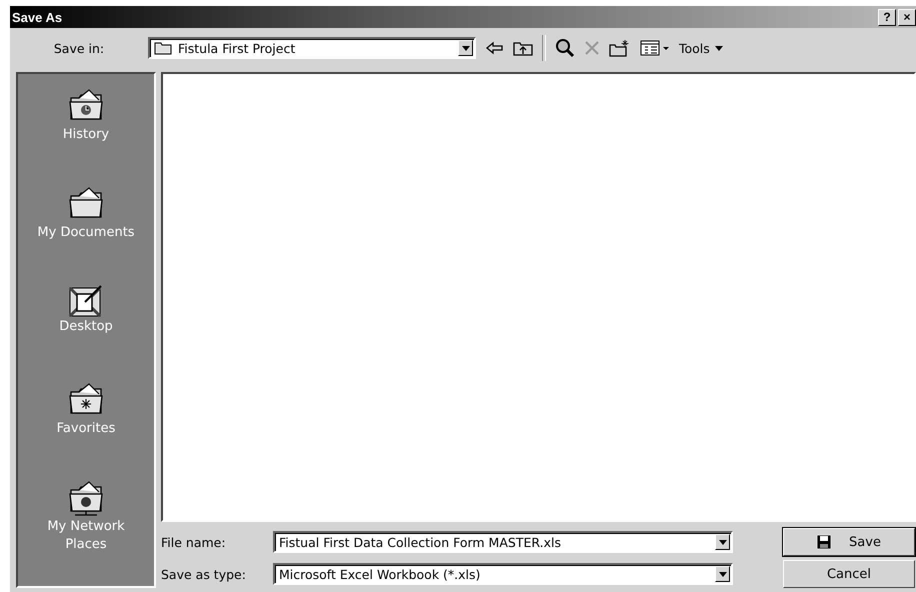 Image resolution: width=916 pixels, height=592 pixels. What do you see at coordinates (163, 48) in the screenshot?
I see `folder-icon` at bounding box center [163, 48].